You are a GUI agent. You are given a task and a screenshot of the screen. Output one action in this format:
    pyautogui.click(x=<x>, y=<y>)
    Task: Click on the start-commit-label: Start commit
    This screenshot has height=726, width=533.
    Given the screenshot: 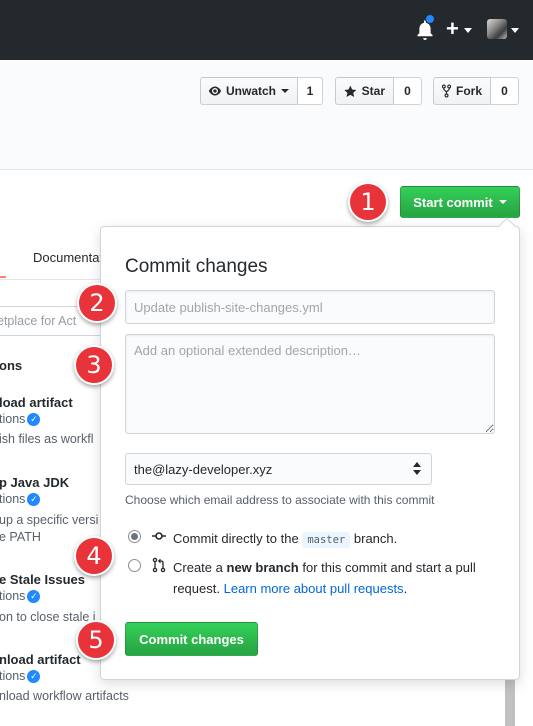 What is the action you would take?
    pyautogui.click(x=453, y=202)
    